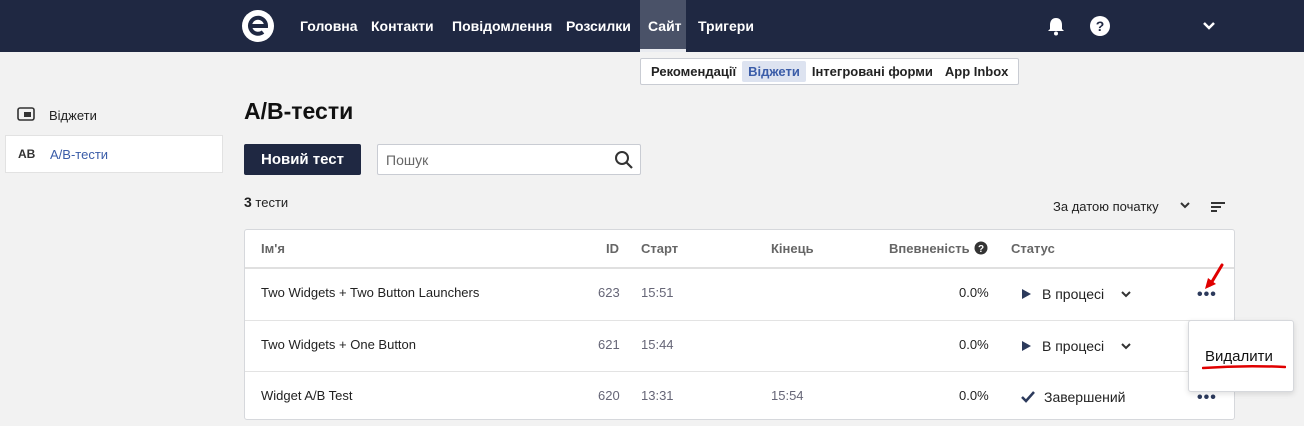 This screenshot has width=1304, height=426. What do you see at coordinates (624, 160) in the screenshot?
I see `search-icon` at bounding box center [624, 160].